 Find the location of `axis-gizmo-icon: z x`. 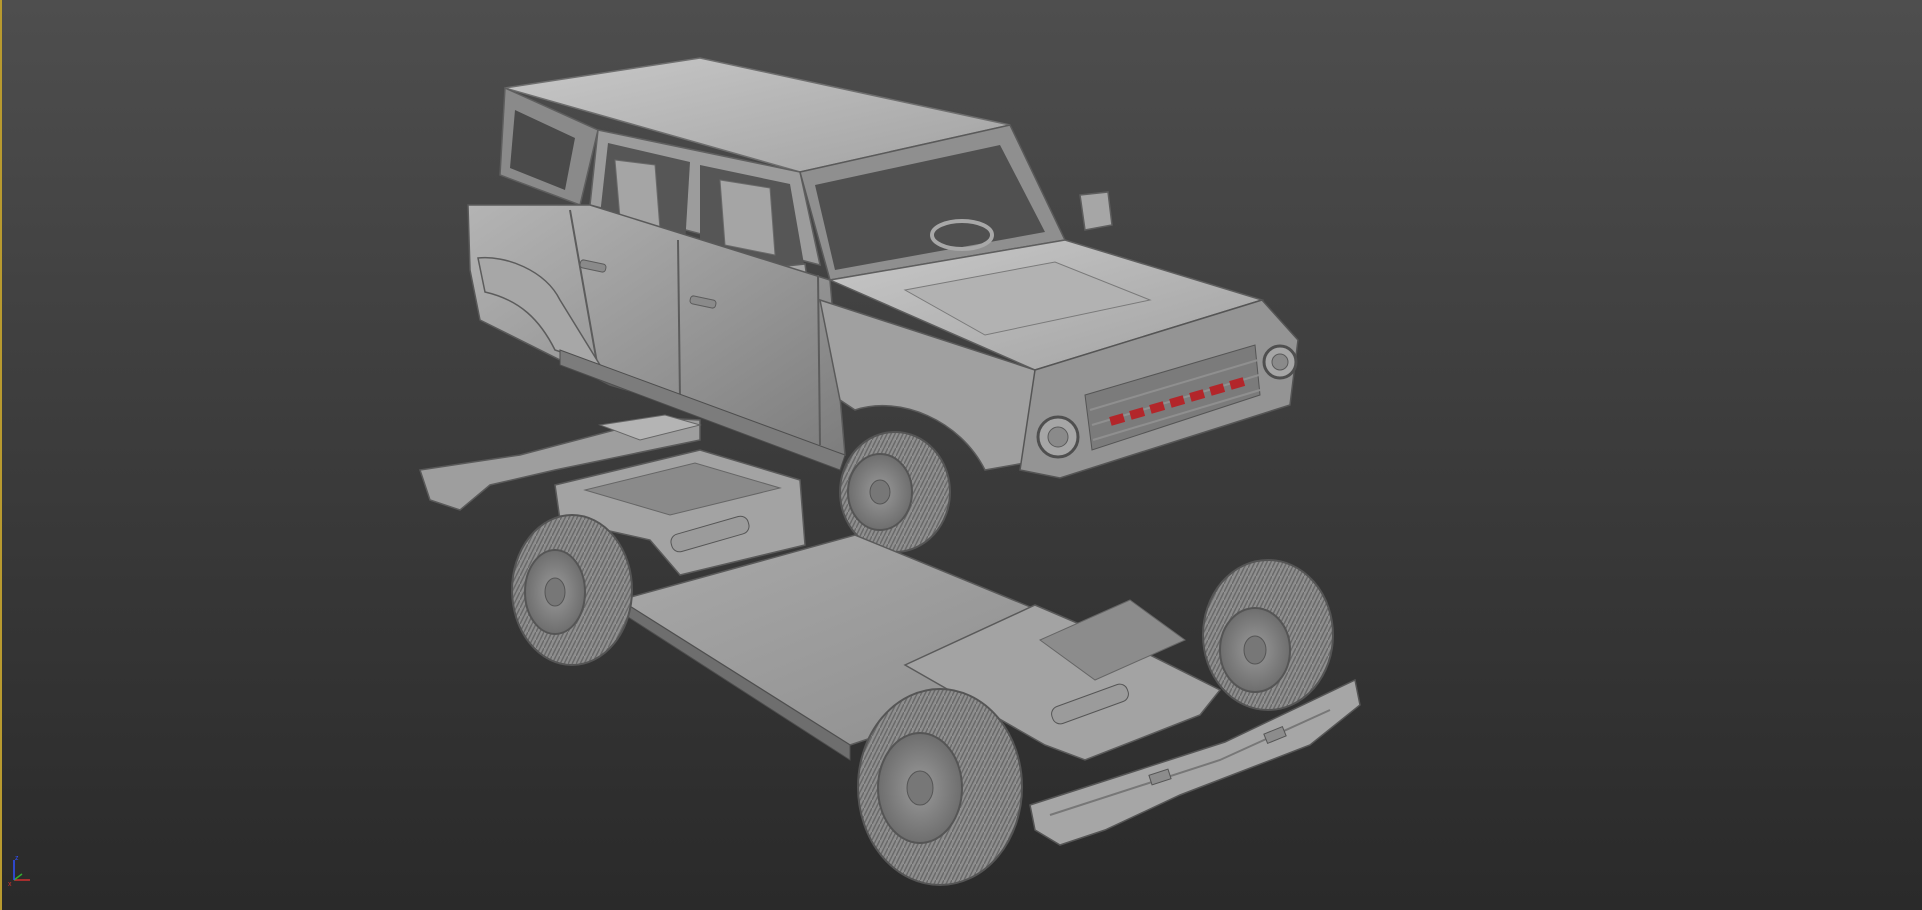

axis-gizmo-icon: z x is located at coordinates (19, 871).